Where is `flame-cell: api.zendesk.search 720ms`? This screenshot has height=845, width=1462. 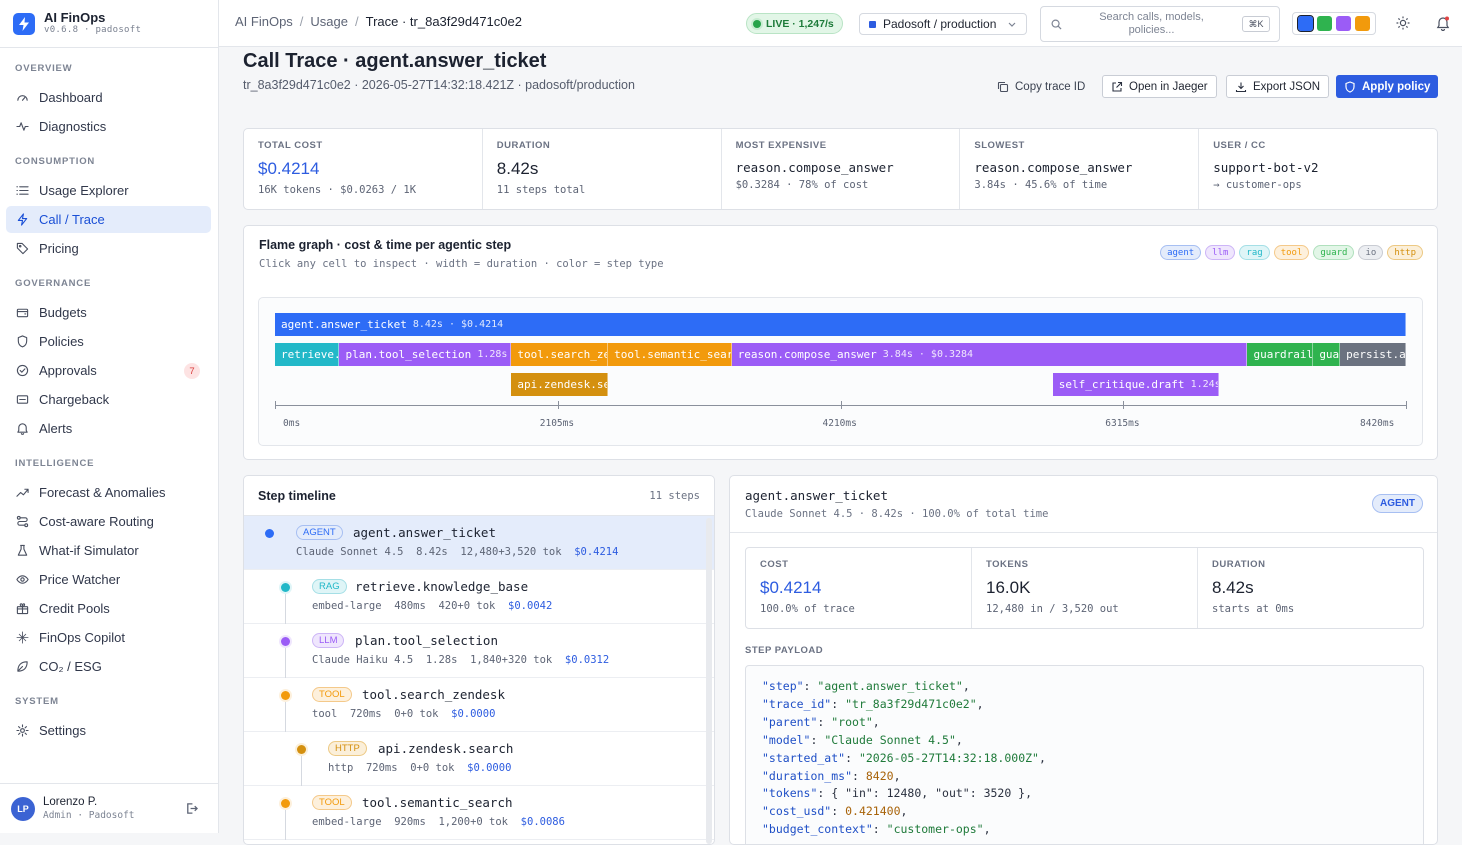 flame-cell: api.zendesk.search 720ms is located at coordinates (560, 384).